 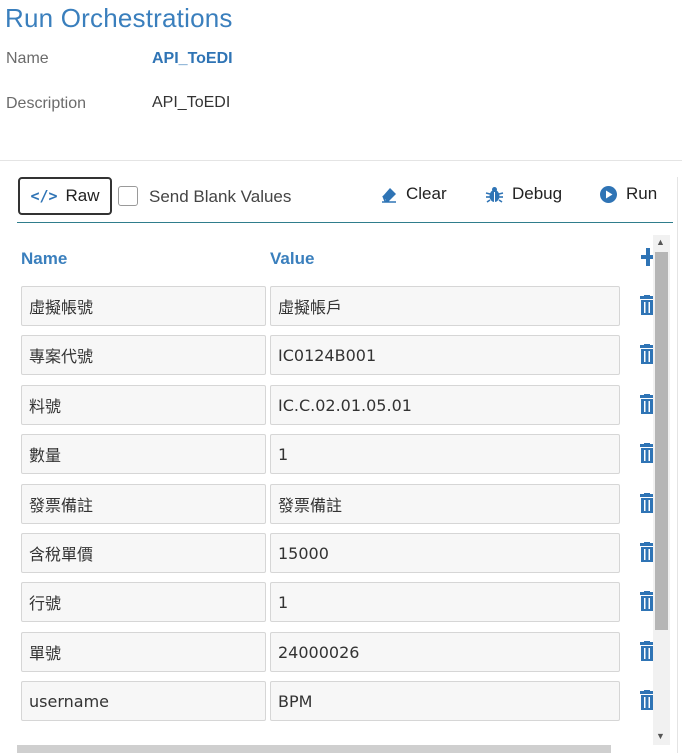 What do you see at coordinates (642, 193) in the screenshot?
I see `run-label: Run` at bounding box center [642, 193].